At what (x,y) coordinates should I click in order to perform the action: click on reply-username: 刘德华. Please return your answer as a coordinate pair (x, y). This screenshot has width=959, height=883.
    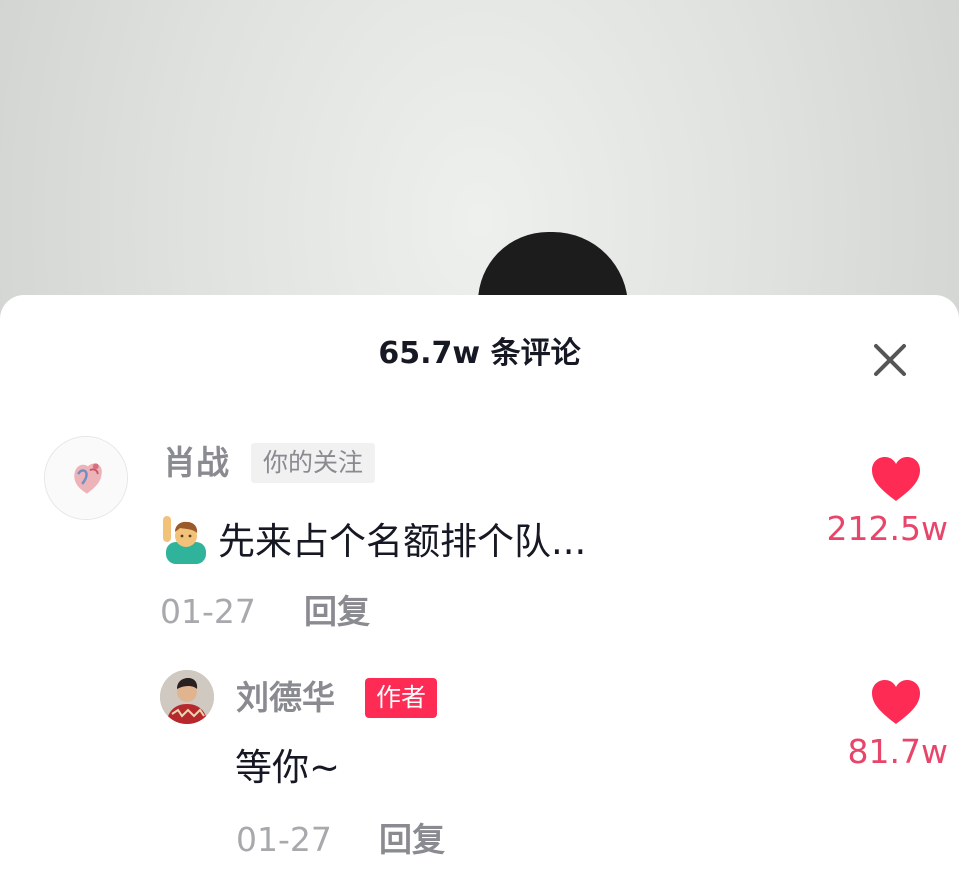
    Looking at the image, I should click on (285, 698).